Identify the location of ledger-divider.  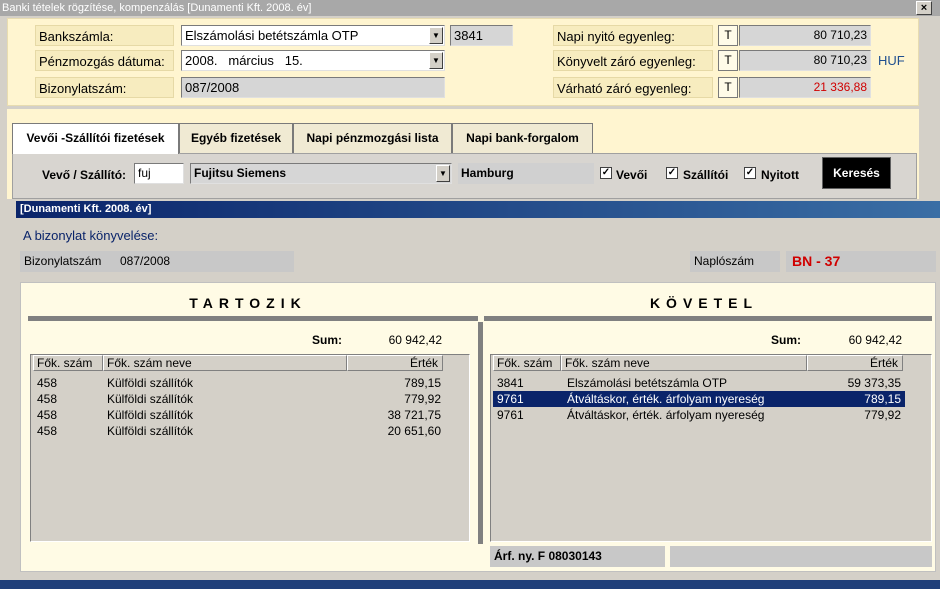
(480, 433).